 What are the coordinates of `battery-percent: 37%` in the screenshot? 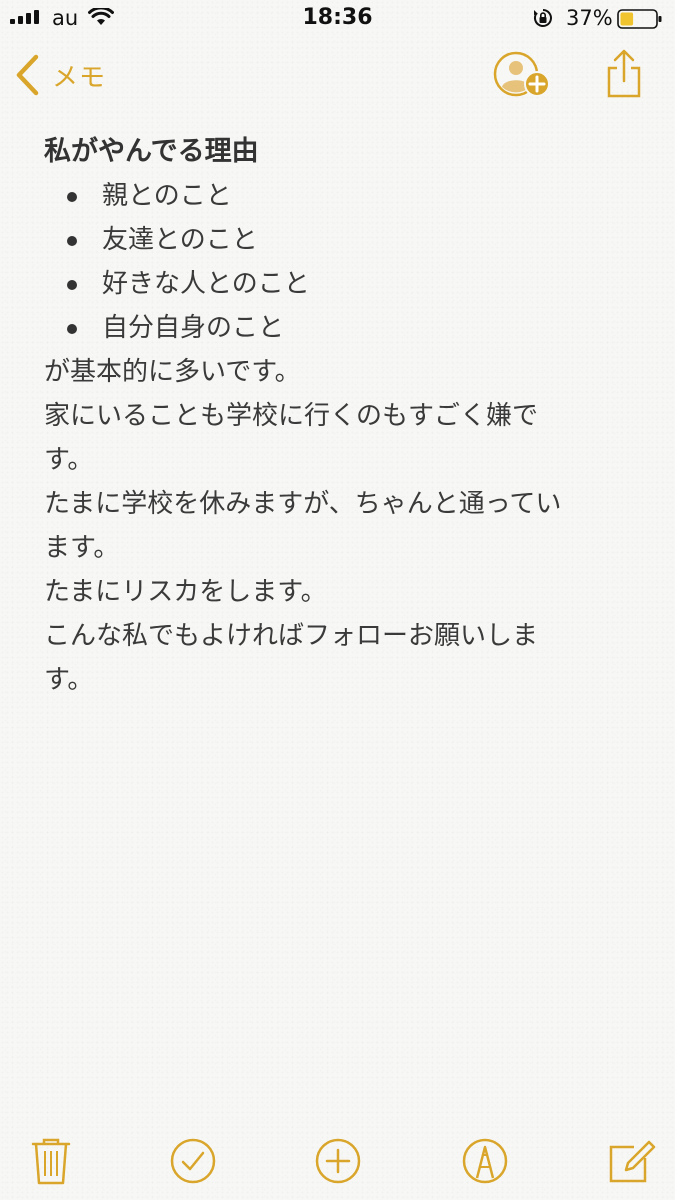 It's located at (589, 18).